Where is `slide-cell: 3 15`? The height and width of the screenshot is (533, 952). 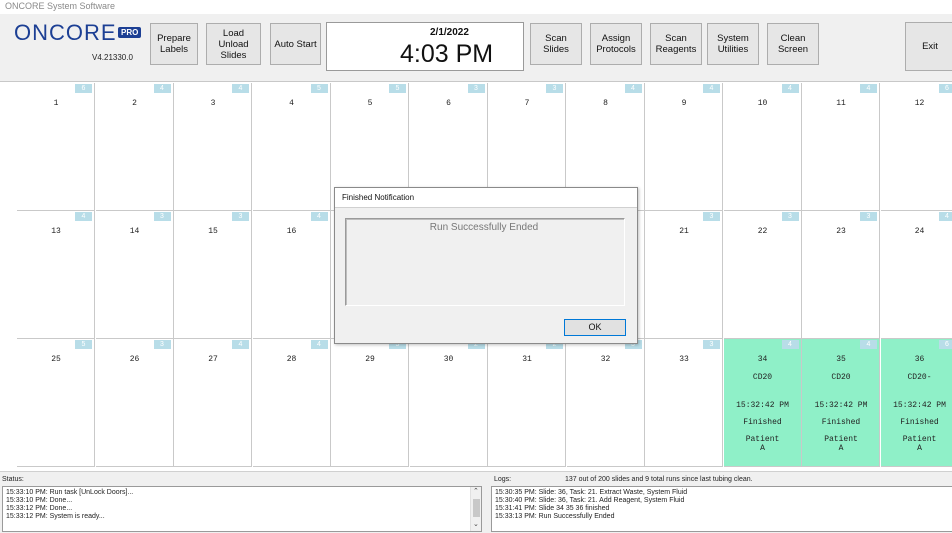 slide-cell: 3 15 is located at coordinates (213, 275).